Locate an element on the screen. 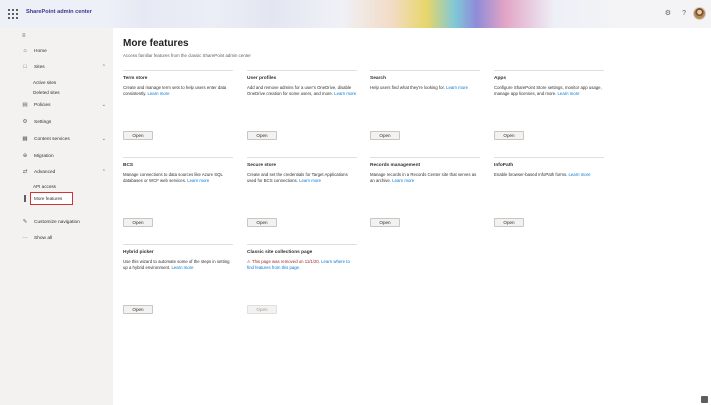  page-title: More features is located at coordinates (156, 43).